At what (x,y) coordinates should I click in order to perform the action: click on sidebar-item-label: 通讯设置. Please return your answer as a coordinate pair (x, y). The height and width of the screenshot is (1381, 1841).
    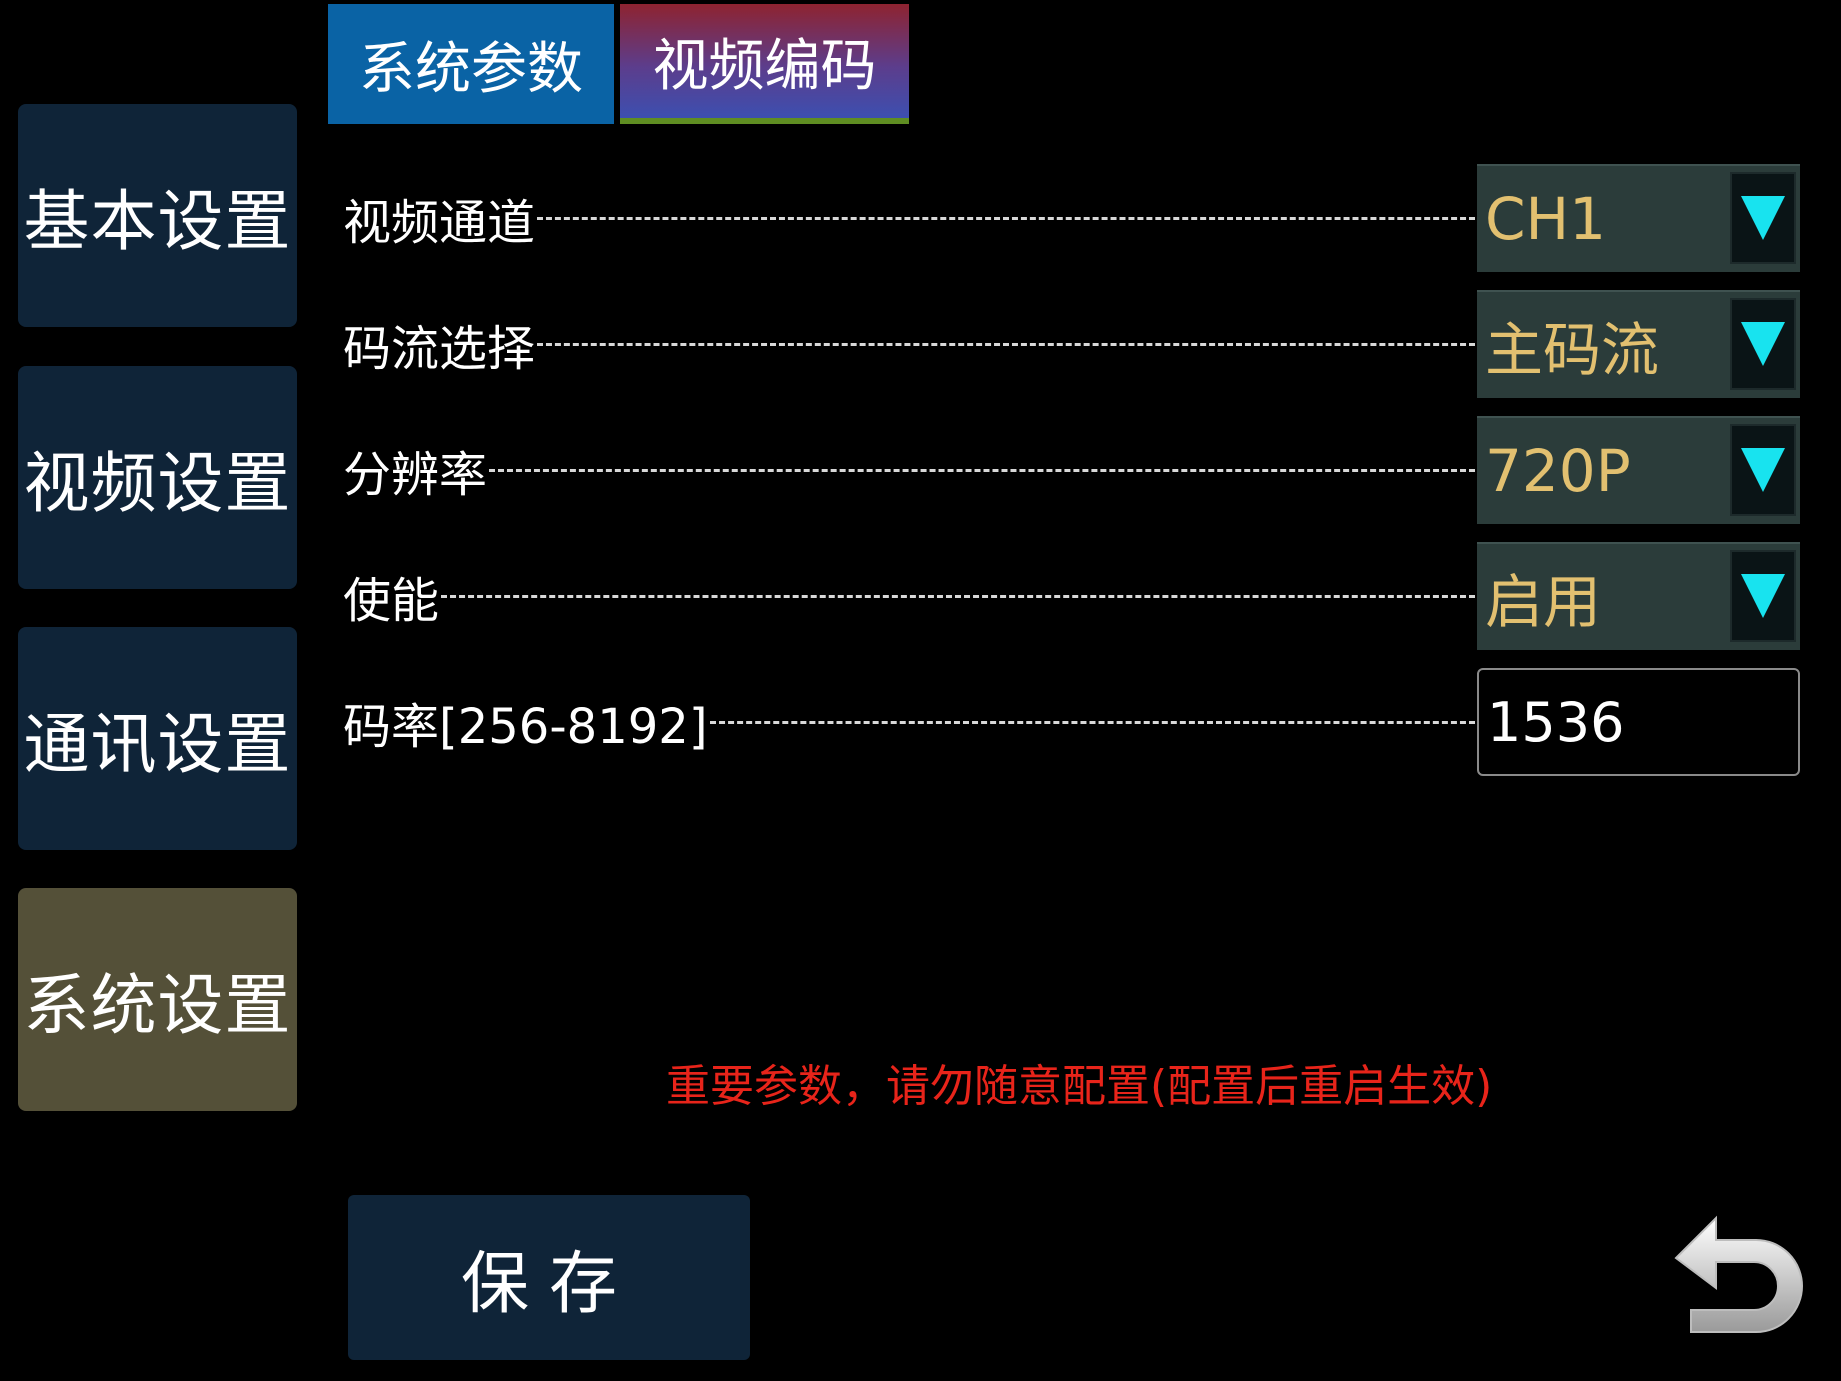
    Looking at the image, I should click on (157, 744).